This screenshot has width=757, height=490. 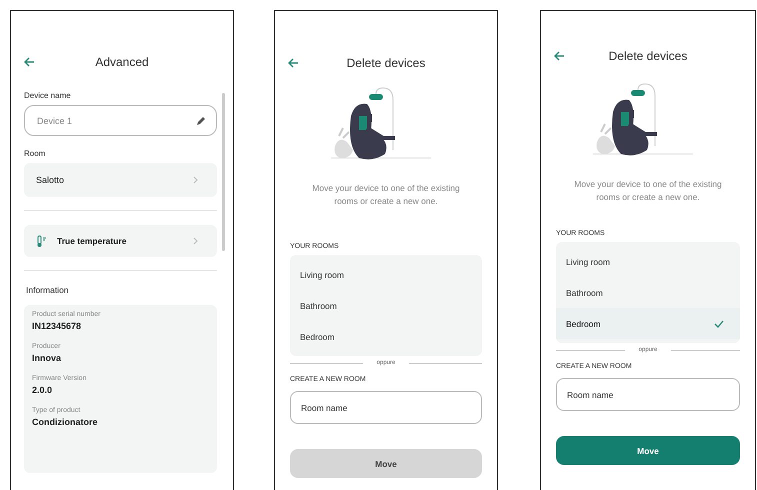 What do you see at coordinates (43, 390) in the screenshot?
I see `info-value: 2.0.0` at bounding box center [43, 390].